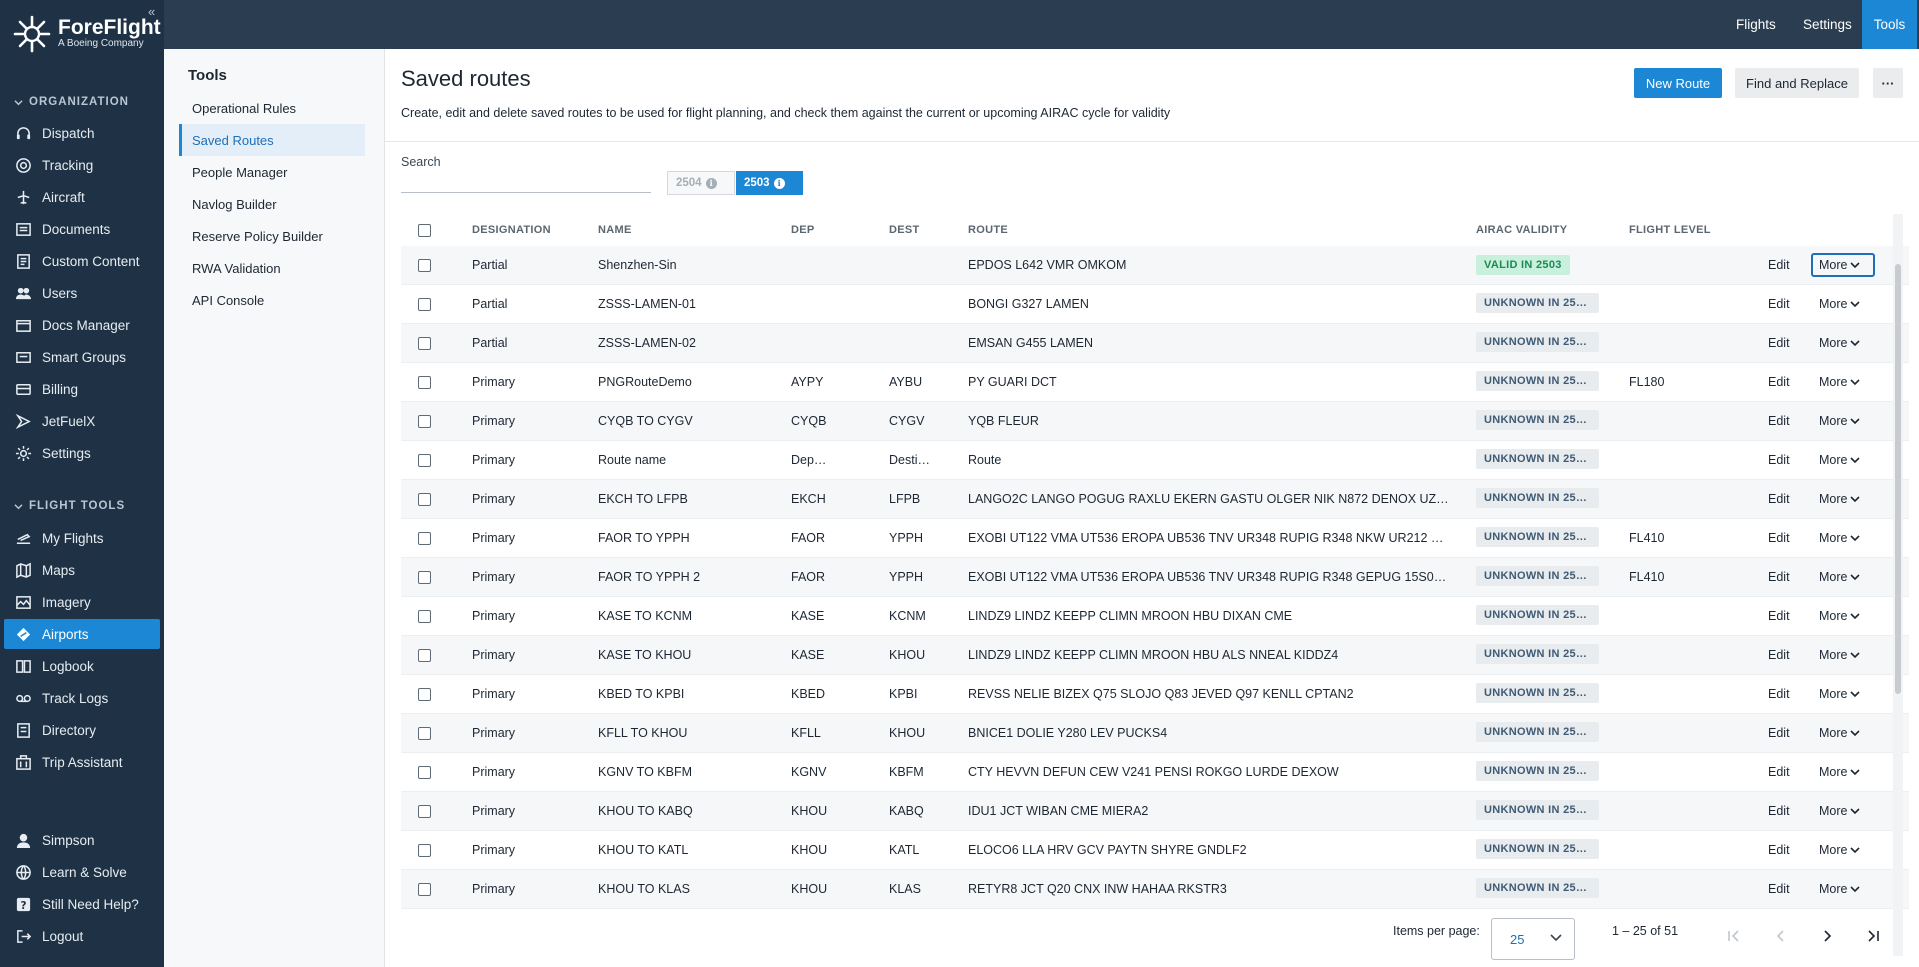 This screenshot has height=967, width=1919. Describe the element at coordinates (82, 538) in the screenshot. I see `nav-item-my-flights: My Flights` at that location.